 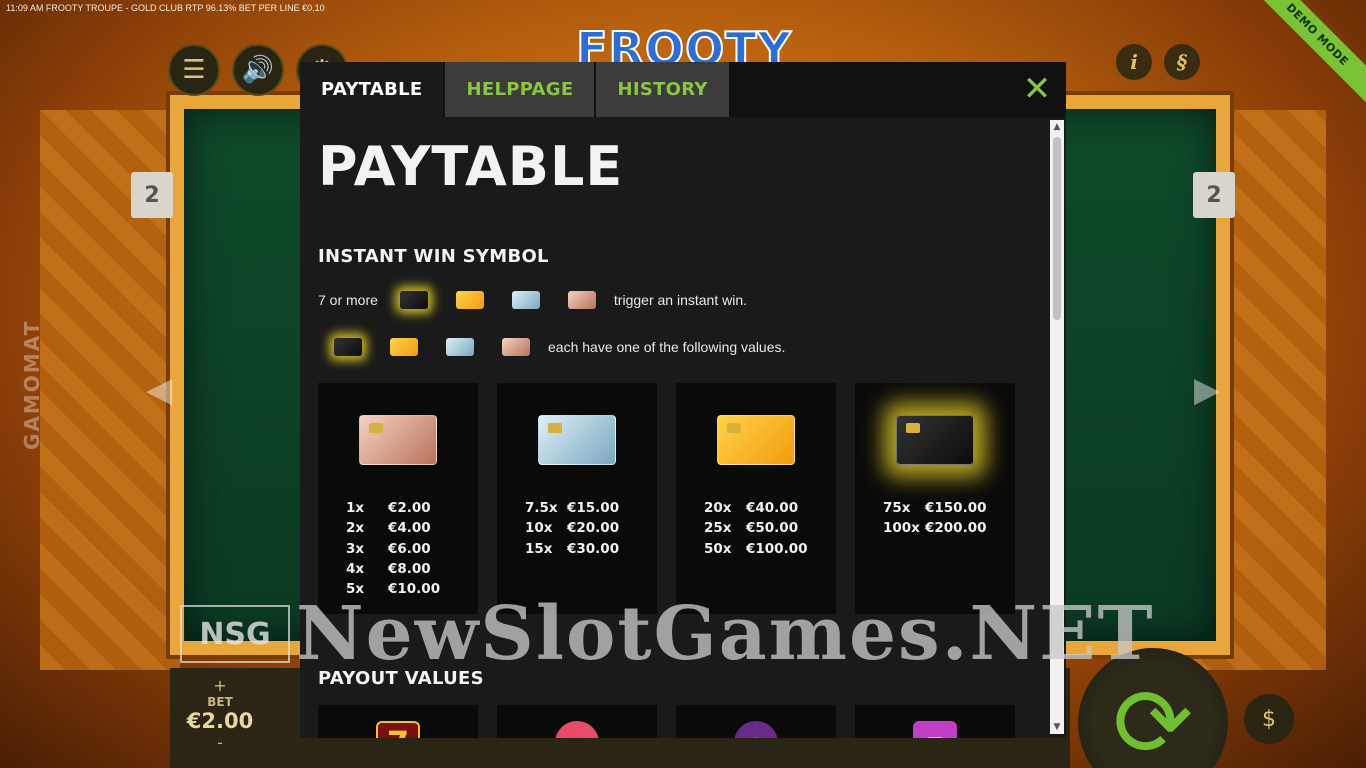 I want to click on watermelon-icon: ●, so click(x=577, y=729).